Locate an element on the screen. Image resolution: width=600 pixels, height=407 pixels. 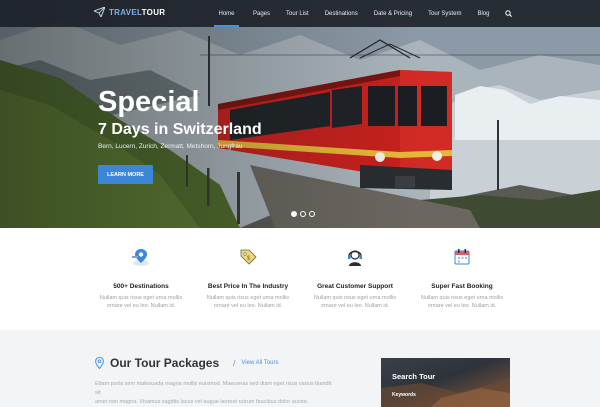
nav-item-destinations: Destinations is located at coordinates (341, 13).